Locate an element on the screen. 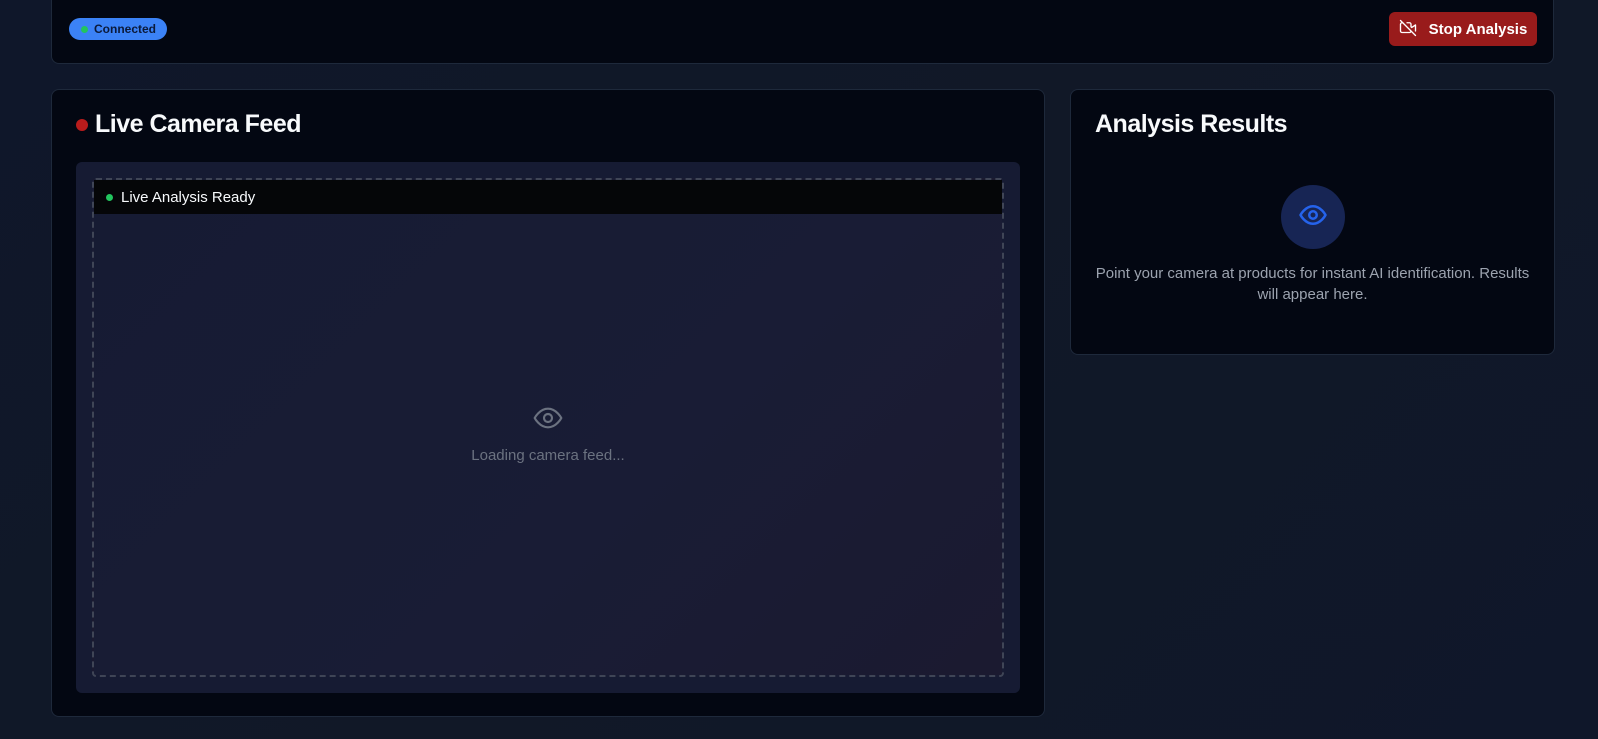 The width and height of the screenshot is (1598, 739). stop-analysis-label: Stop Analysis is located at coordinates (1478, 29).